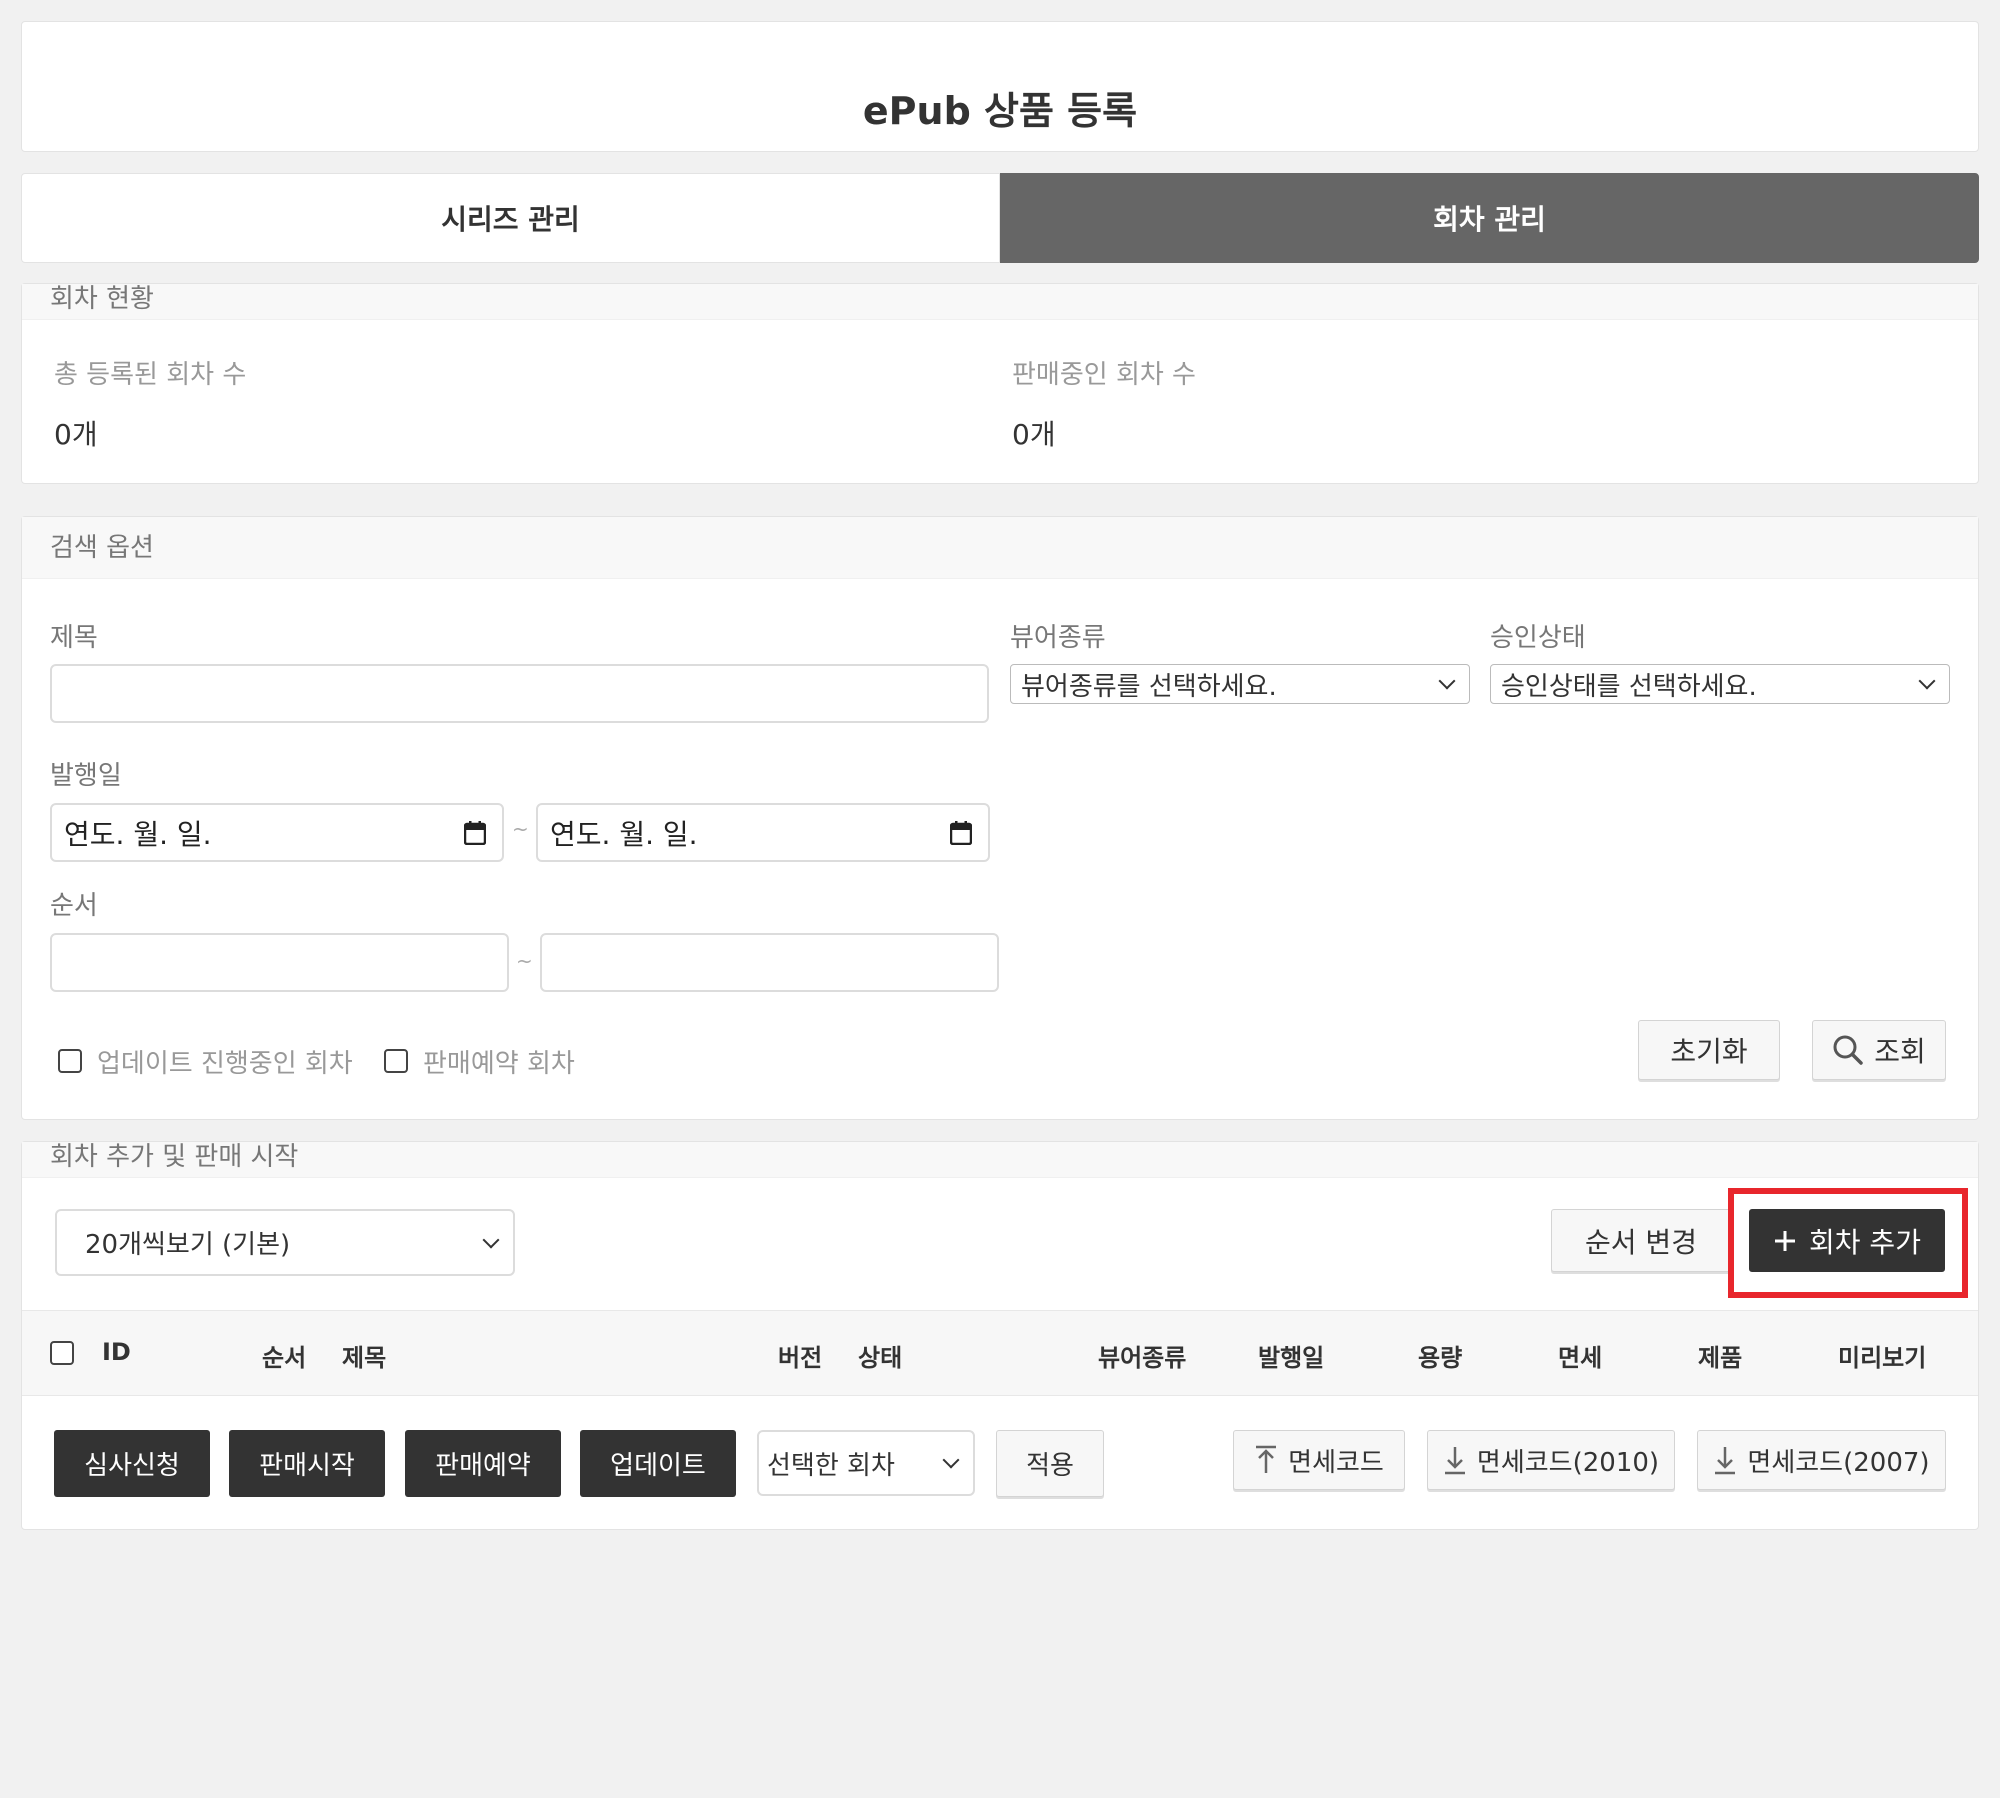 This screenshot has width=2000, height=1798. I want to click on column-order: 순서, so click(284, 1355).